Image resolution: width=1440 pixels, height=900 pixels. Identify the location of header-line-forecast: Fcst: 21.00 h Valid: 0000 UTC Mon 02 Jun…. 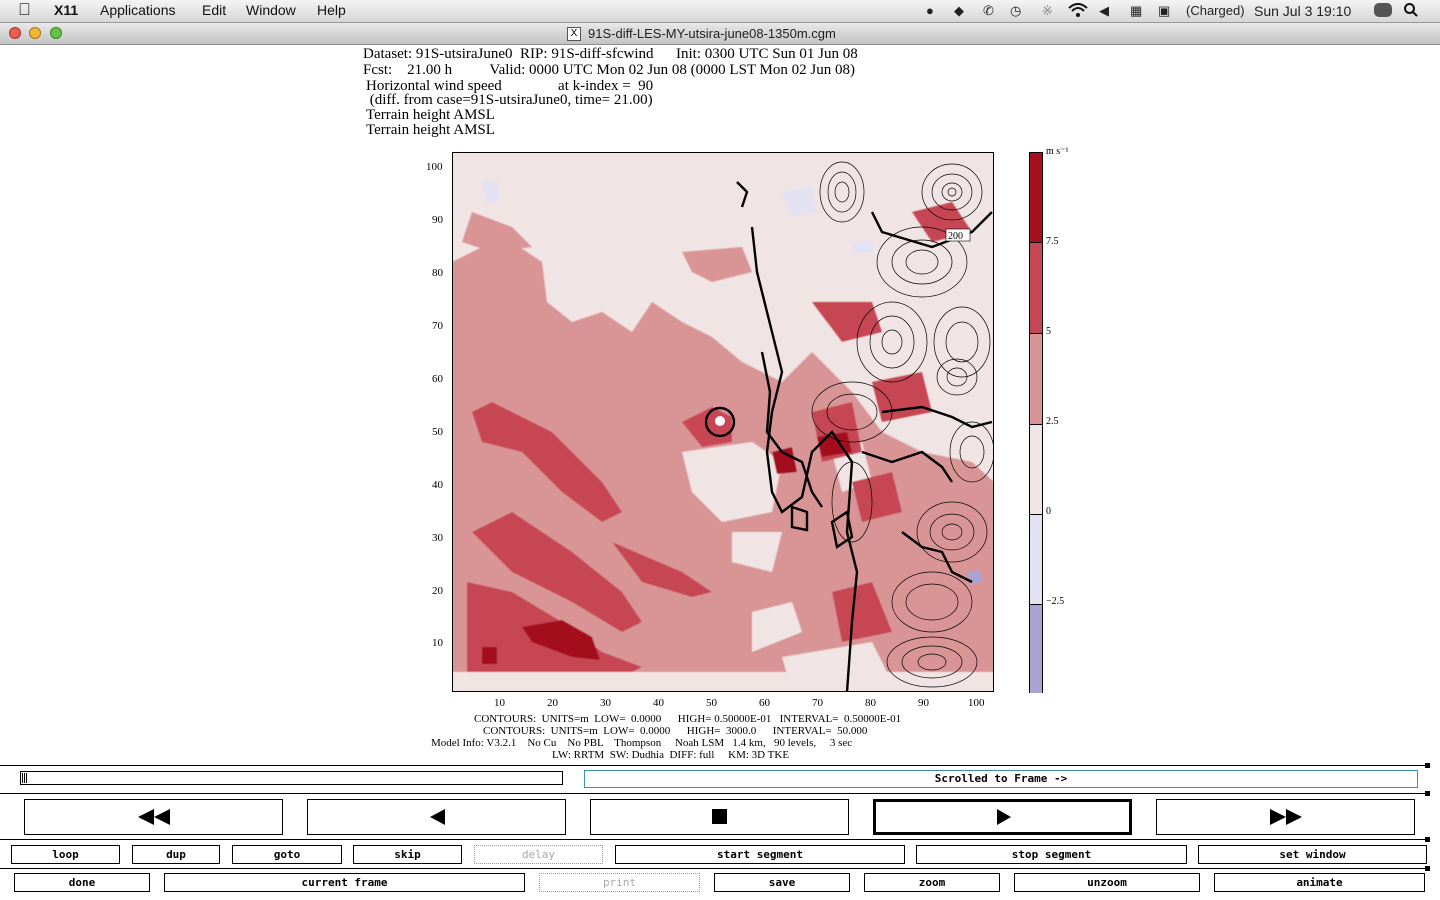
(609, 70).